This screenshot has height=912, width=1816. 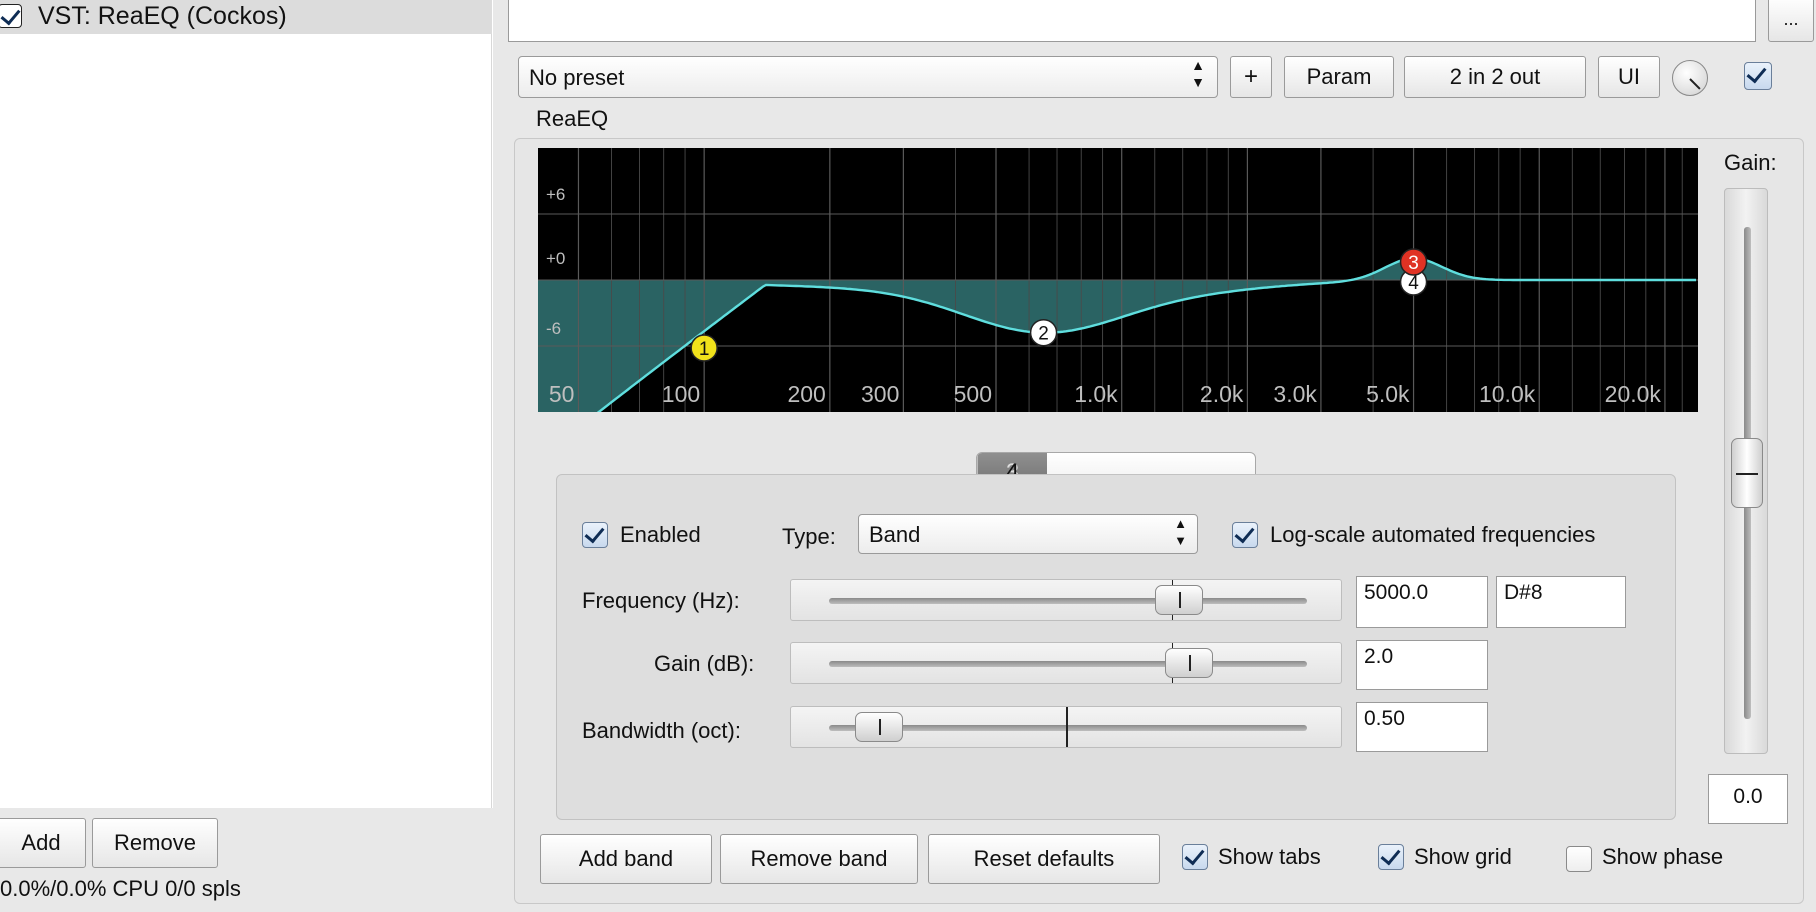 What do you see at coordinates (1422, 665) in the screenshot?
I see `band-gain-value-field: 2.0` at bounding box center [1422, 665].